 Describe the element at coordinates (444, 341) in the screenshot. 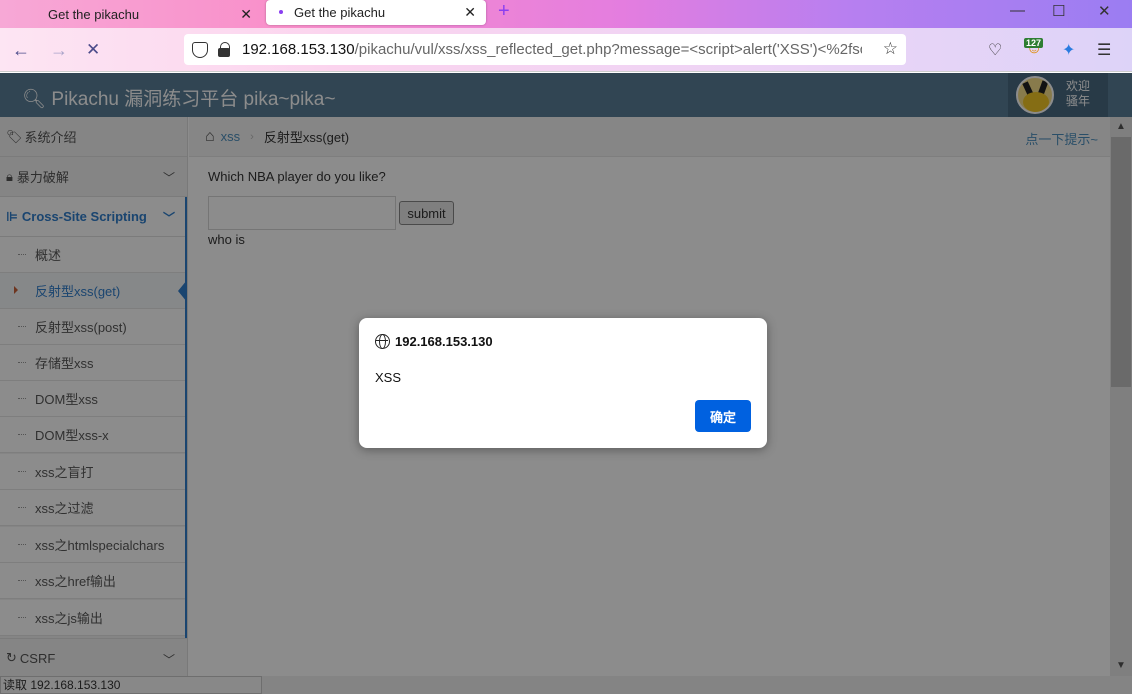

I see `dialog-origin-text: 192.168.153.130` at that location.